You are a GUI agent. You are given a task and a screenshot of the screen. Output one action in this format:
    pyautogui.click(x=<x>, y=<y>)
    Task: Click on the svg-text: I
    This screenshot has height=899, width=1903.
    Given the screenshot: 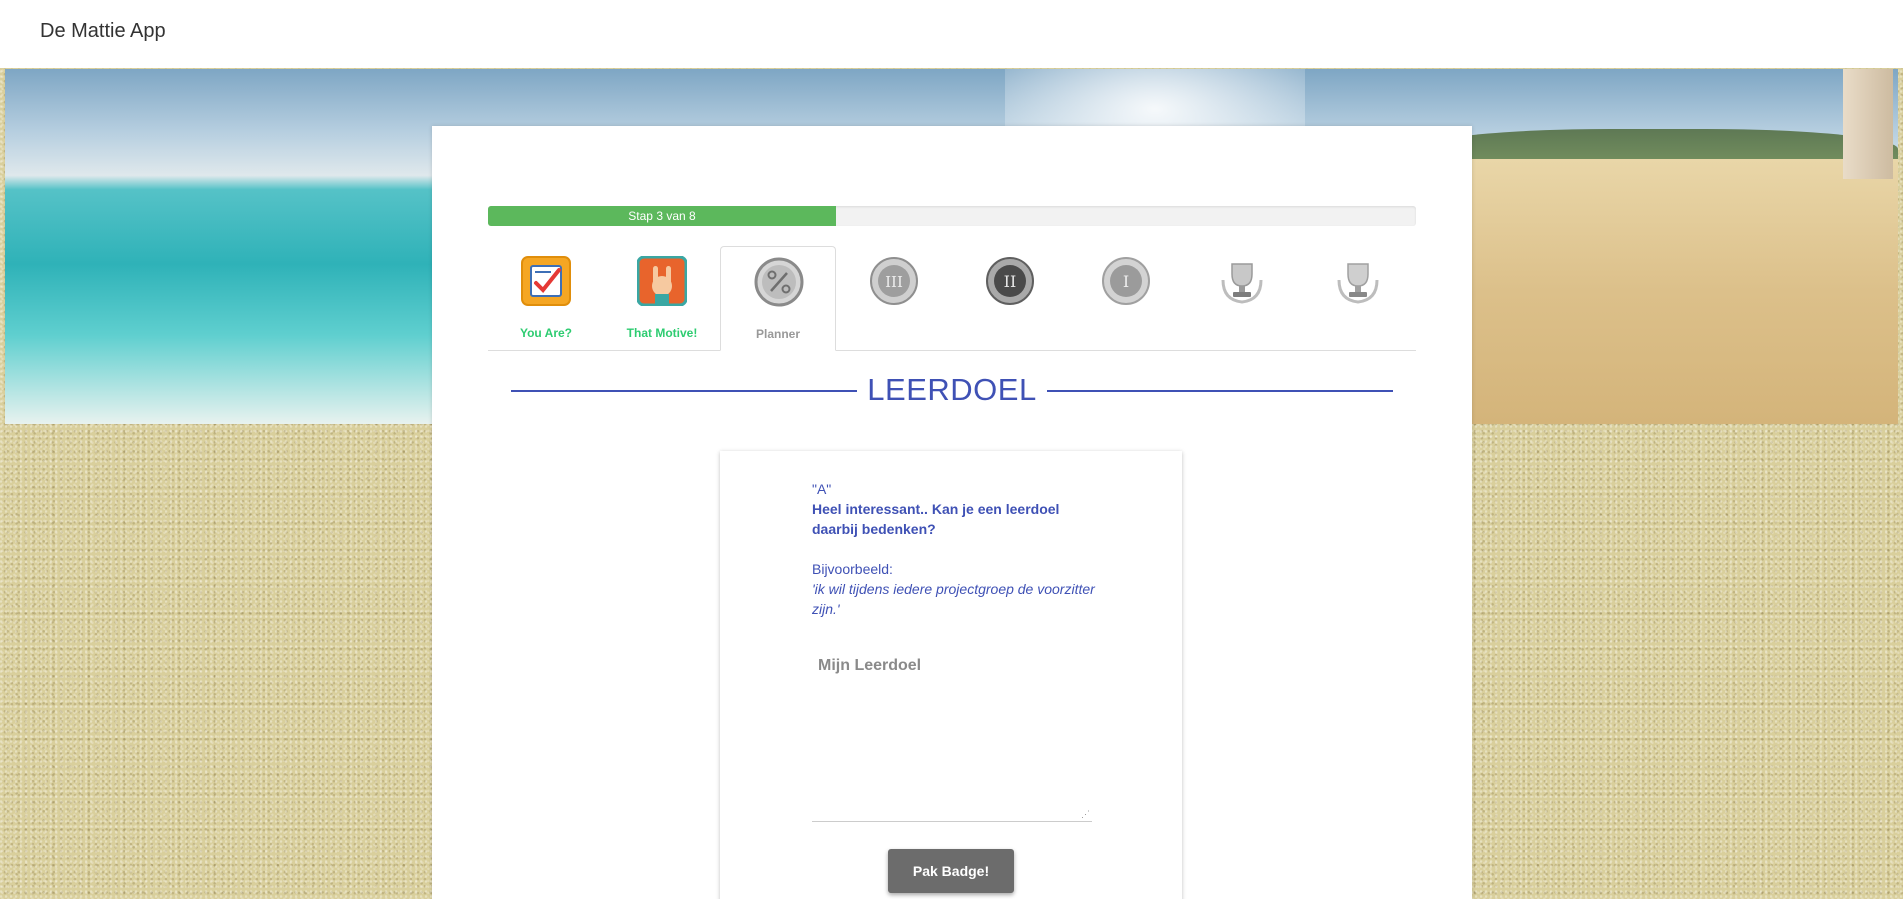 What is the action you would take?
    pyautogui.click(x=1126, y=281)
    